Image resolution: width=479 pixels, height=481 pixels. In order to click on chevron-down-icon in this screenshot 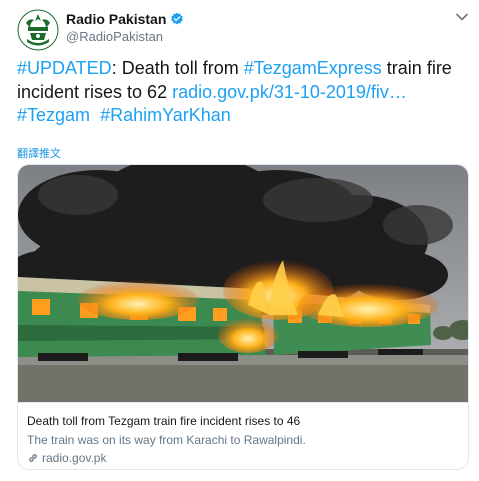, I will do `click(462, 17)`.